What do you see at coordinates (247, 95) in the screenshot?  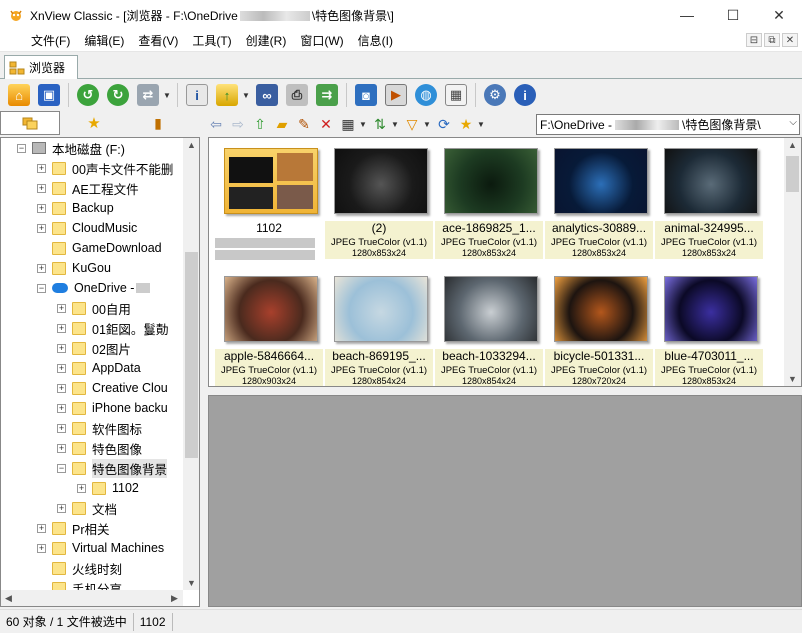 I see `open-dropdown-arrow: ▼` at bounding box center [247, 95].